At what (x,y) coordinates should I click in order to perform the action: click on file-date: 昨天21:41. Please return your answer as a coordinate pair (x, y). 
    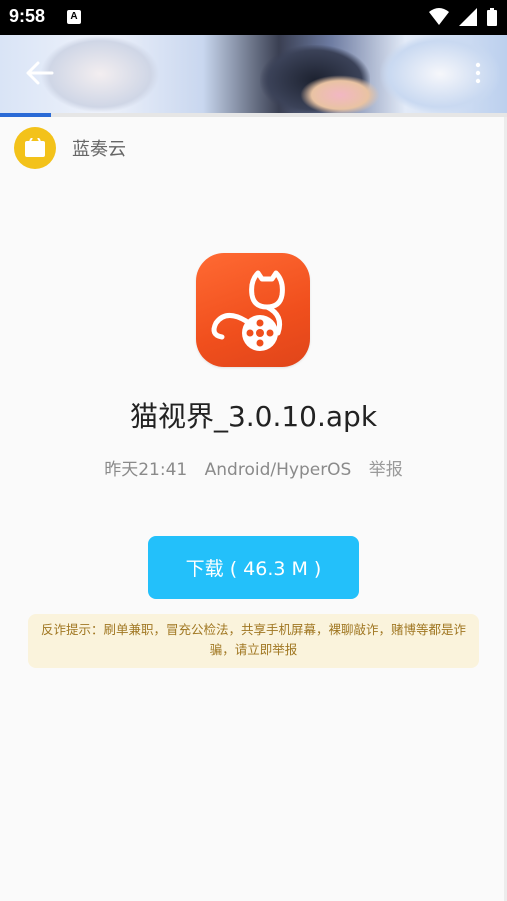
    Looking at the image, I should click on (146, 470).